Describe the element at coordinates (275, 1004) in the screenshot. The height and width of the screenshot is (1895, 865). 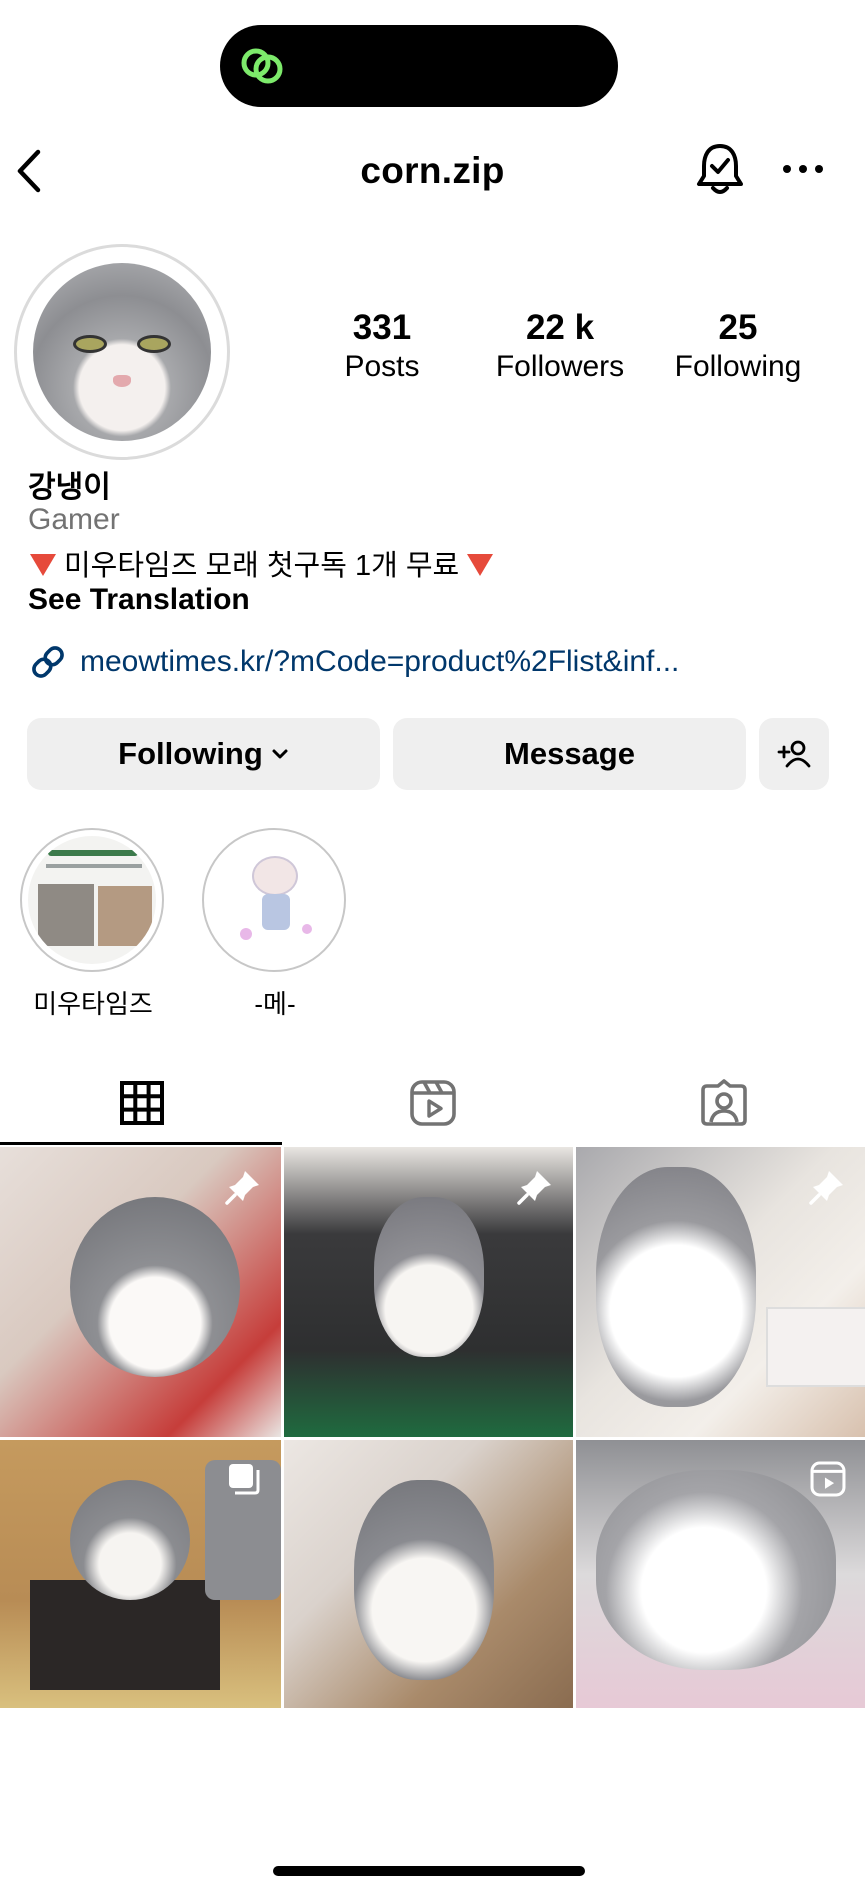
I see `highlight-label: -메-` at that location.